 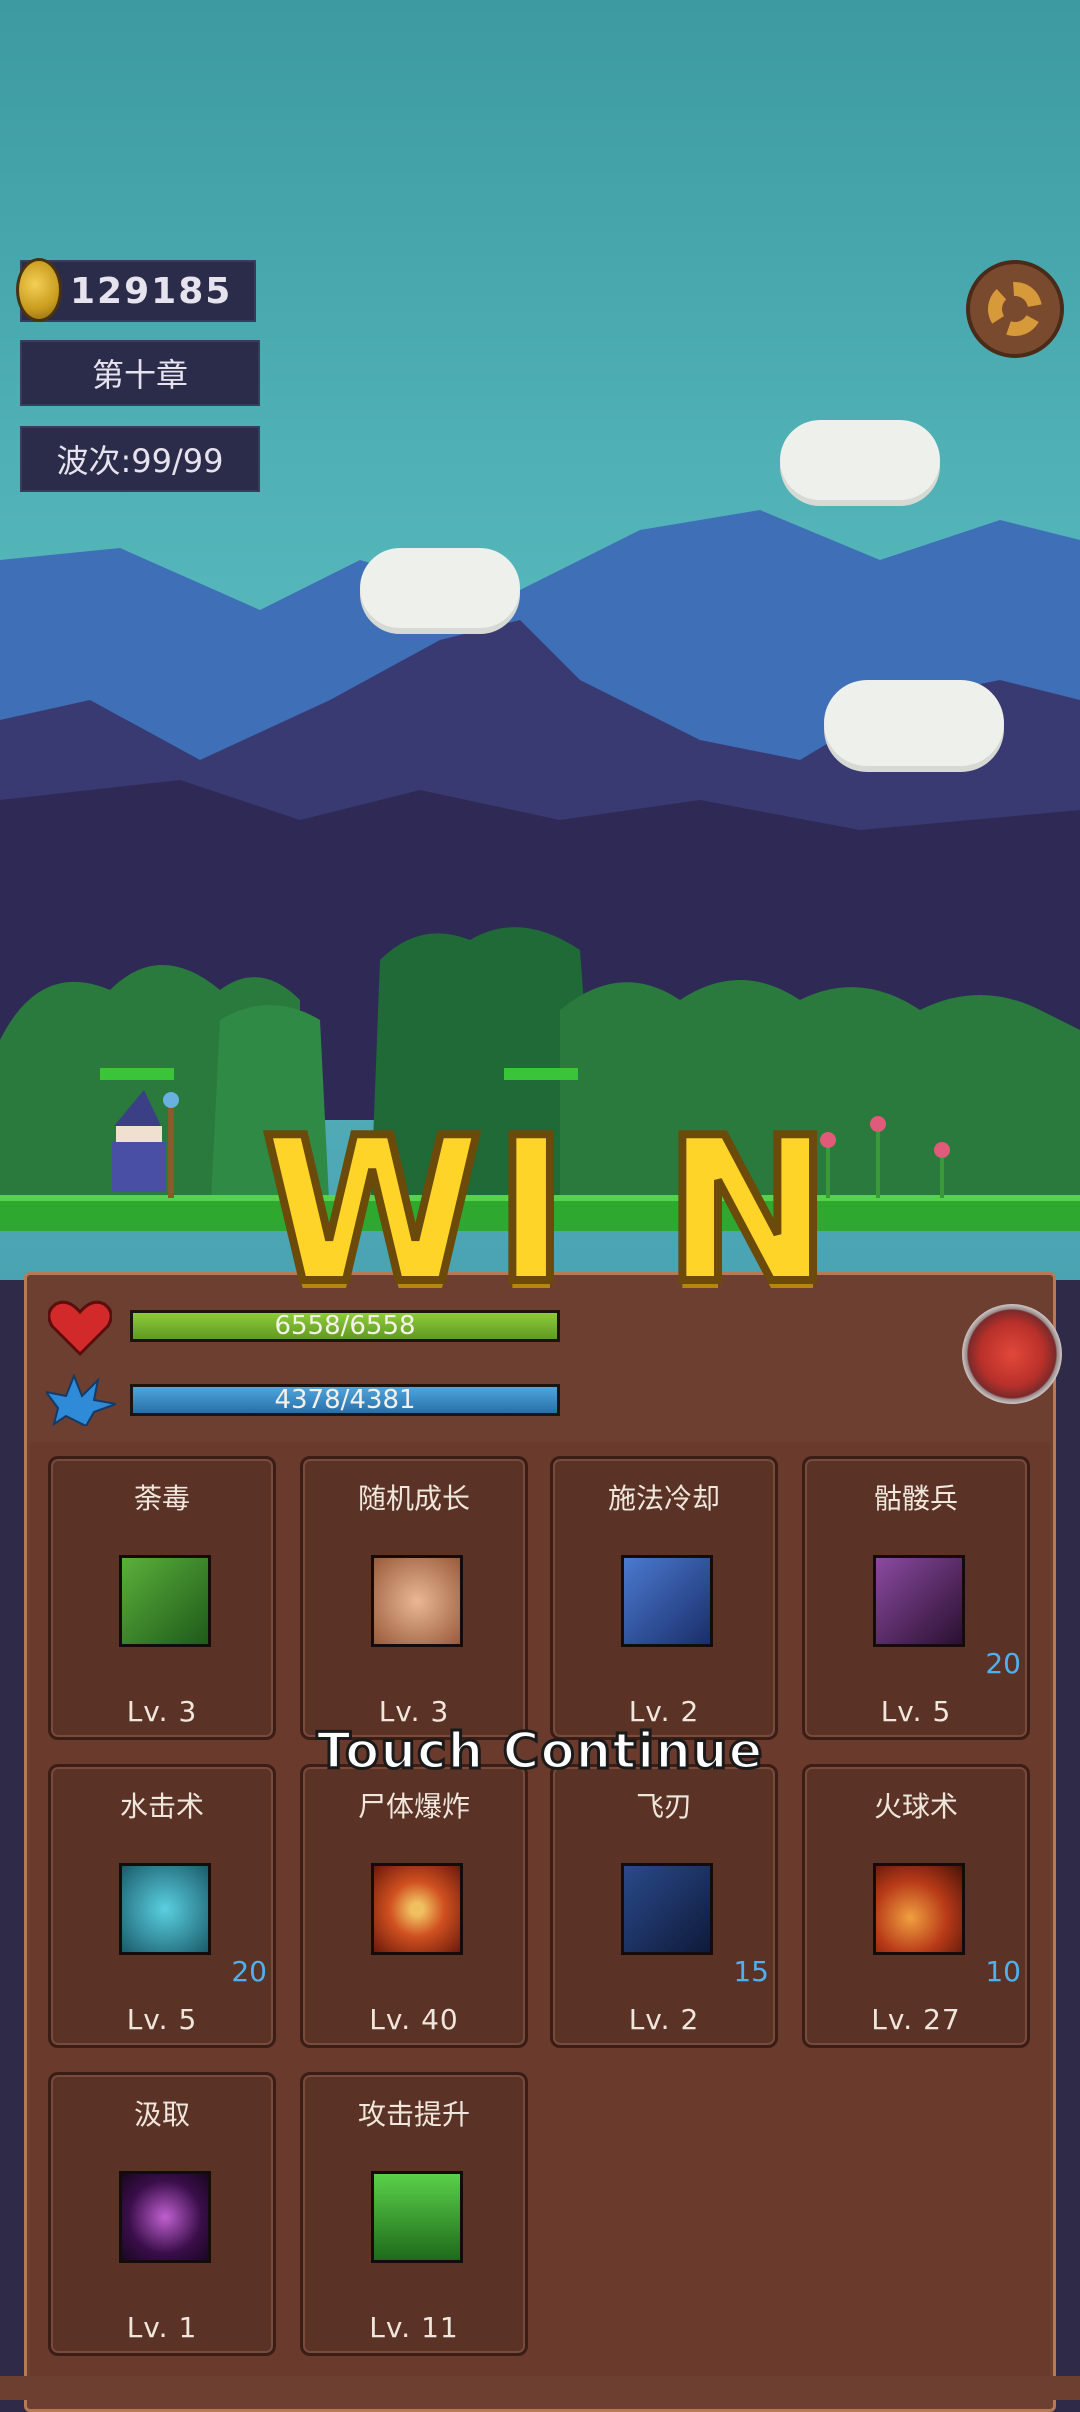 I want to click on water-wave-icon, so click(x=165, y=1909).